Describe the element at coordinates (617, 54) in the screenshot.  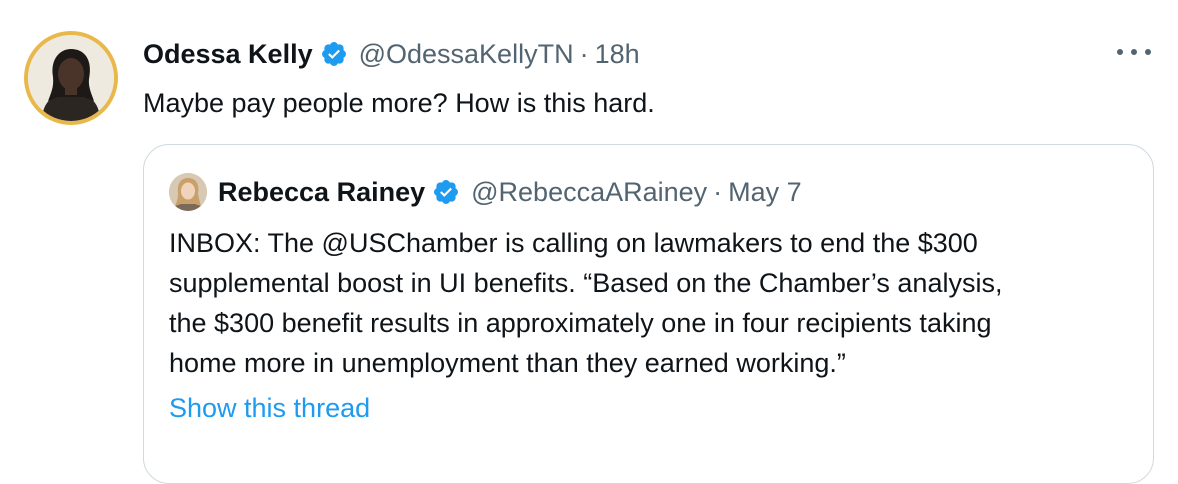
I see `tweet-timestamp: 18h` at that location.